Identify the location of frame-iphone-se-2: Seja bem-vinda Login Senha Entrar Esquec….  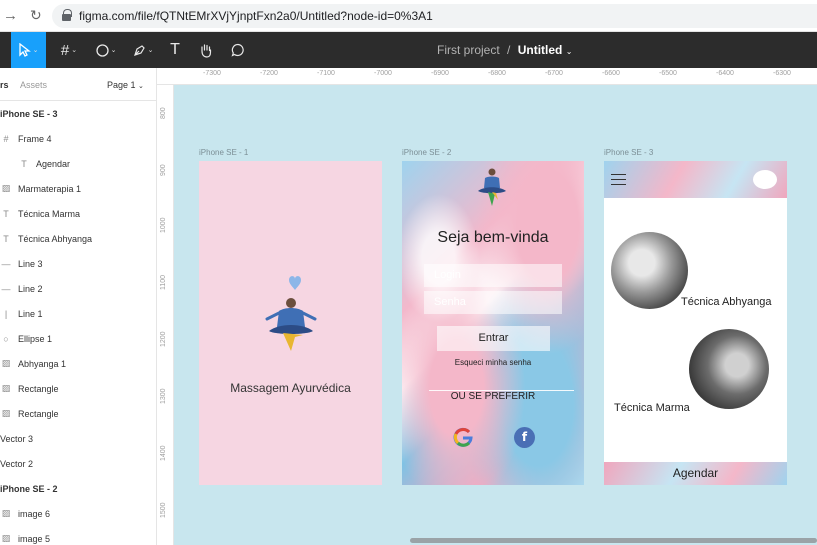
(493, 323).